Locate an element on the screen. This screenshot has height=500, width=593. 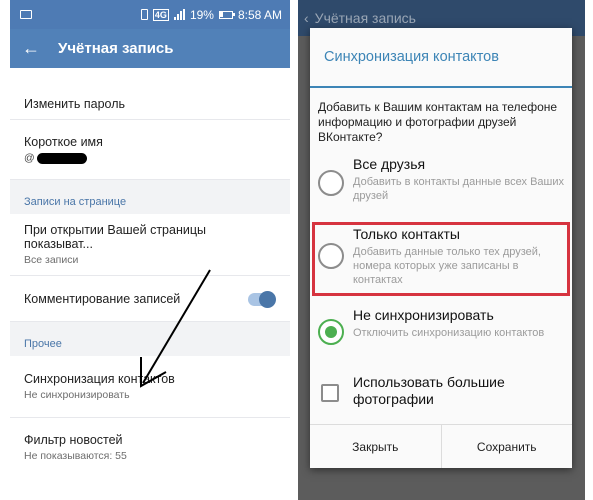
option-title: Все друзья is located at coordinates (389, 164).